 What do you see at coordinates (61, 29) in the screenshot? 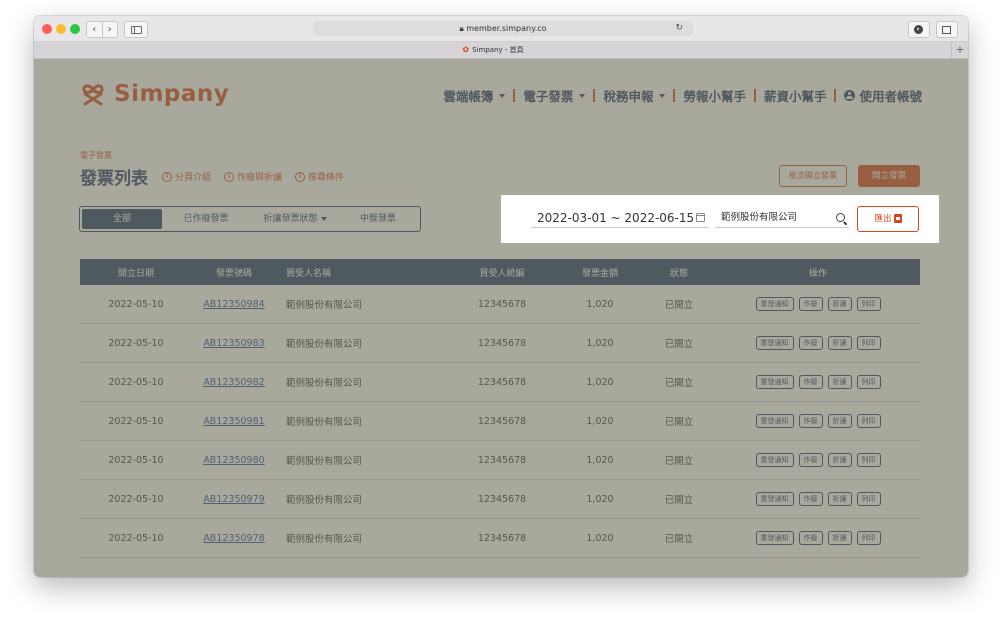
I see `minimize-window-button` at bounding box center [61, 29].